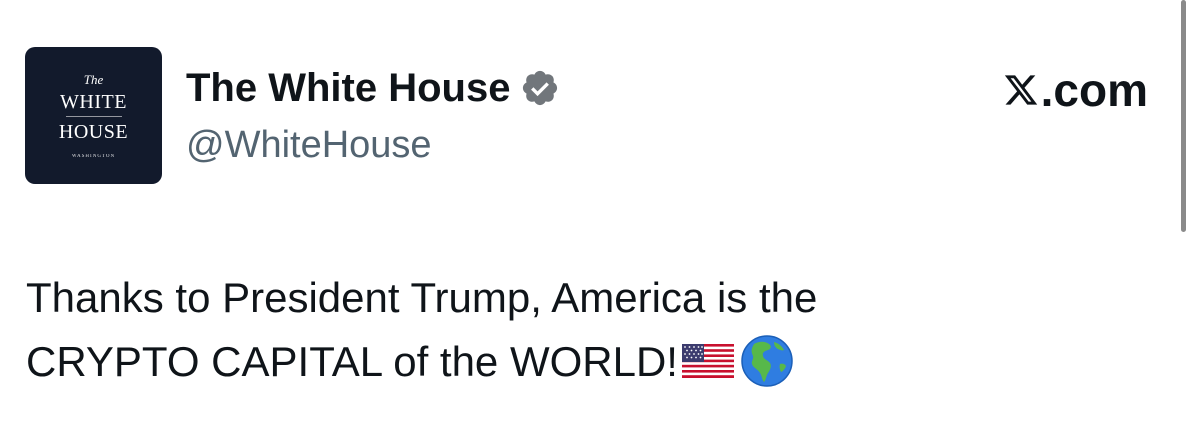  I want to click on avatar-washington-text: WASHINGTON, so click(93, 156).